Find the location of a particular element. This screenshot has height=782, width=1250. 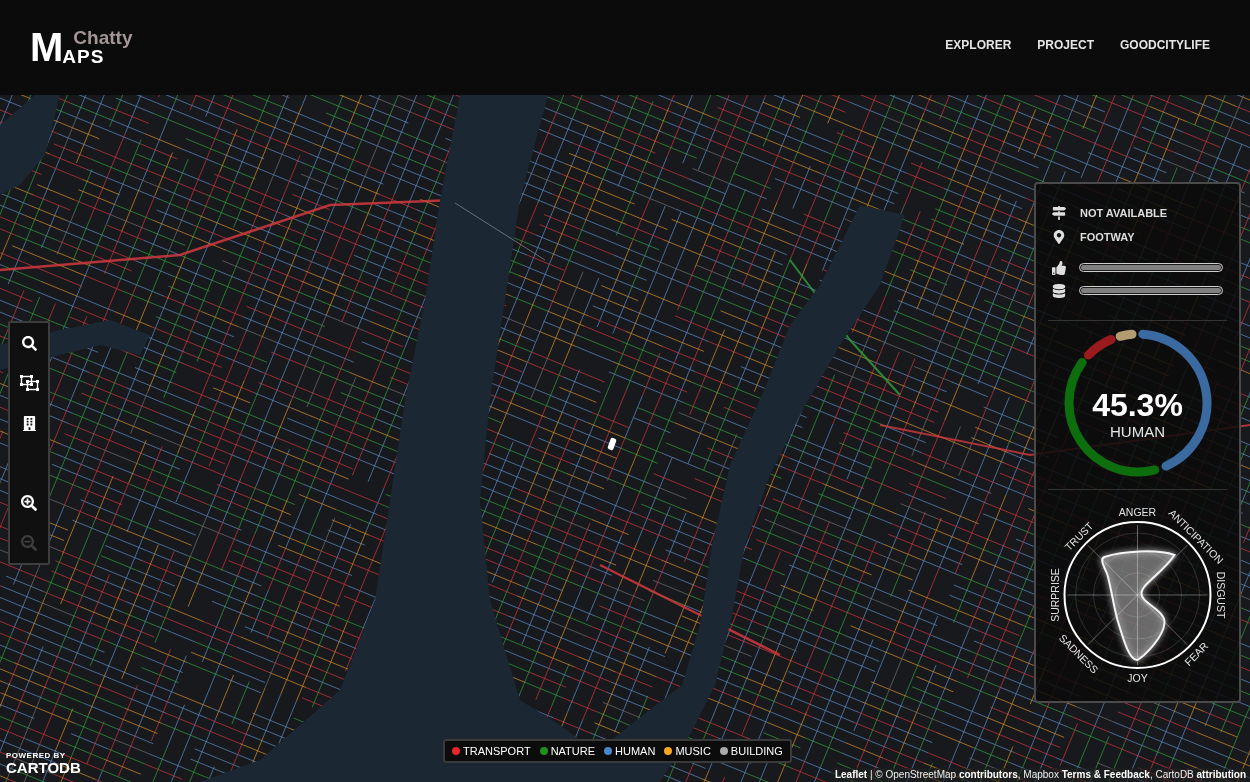

logo-letter: M is located at coordinates (47, 46).